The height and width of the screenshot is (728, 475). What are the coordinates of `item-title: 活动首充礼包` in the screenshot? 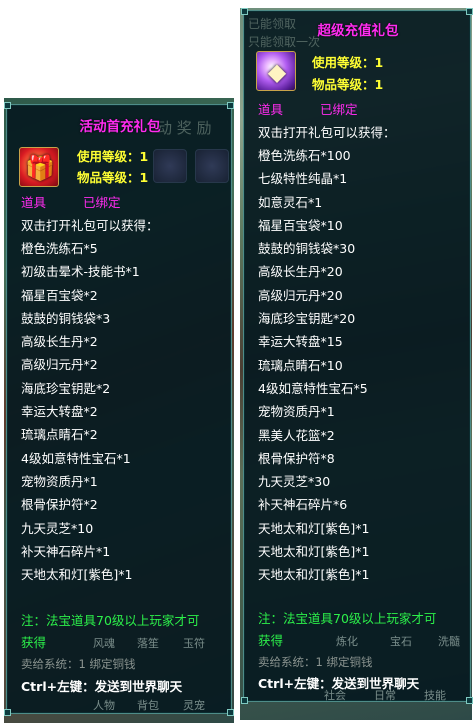 It's located at (120, 127).